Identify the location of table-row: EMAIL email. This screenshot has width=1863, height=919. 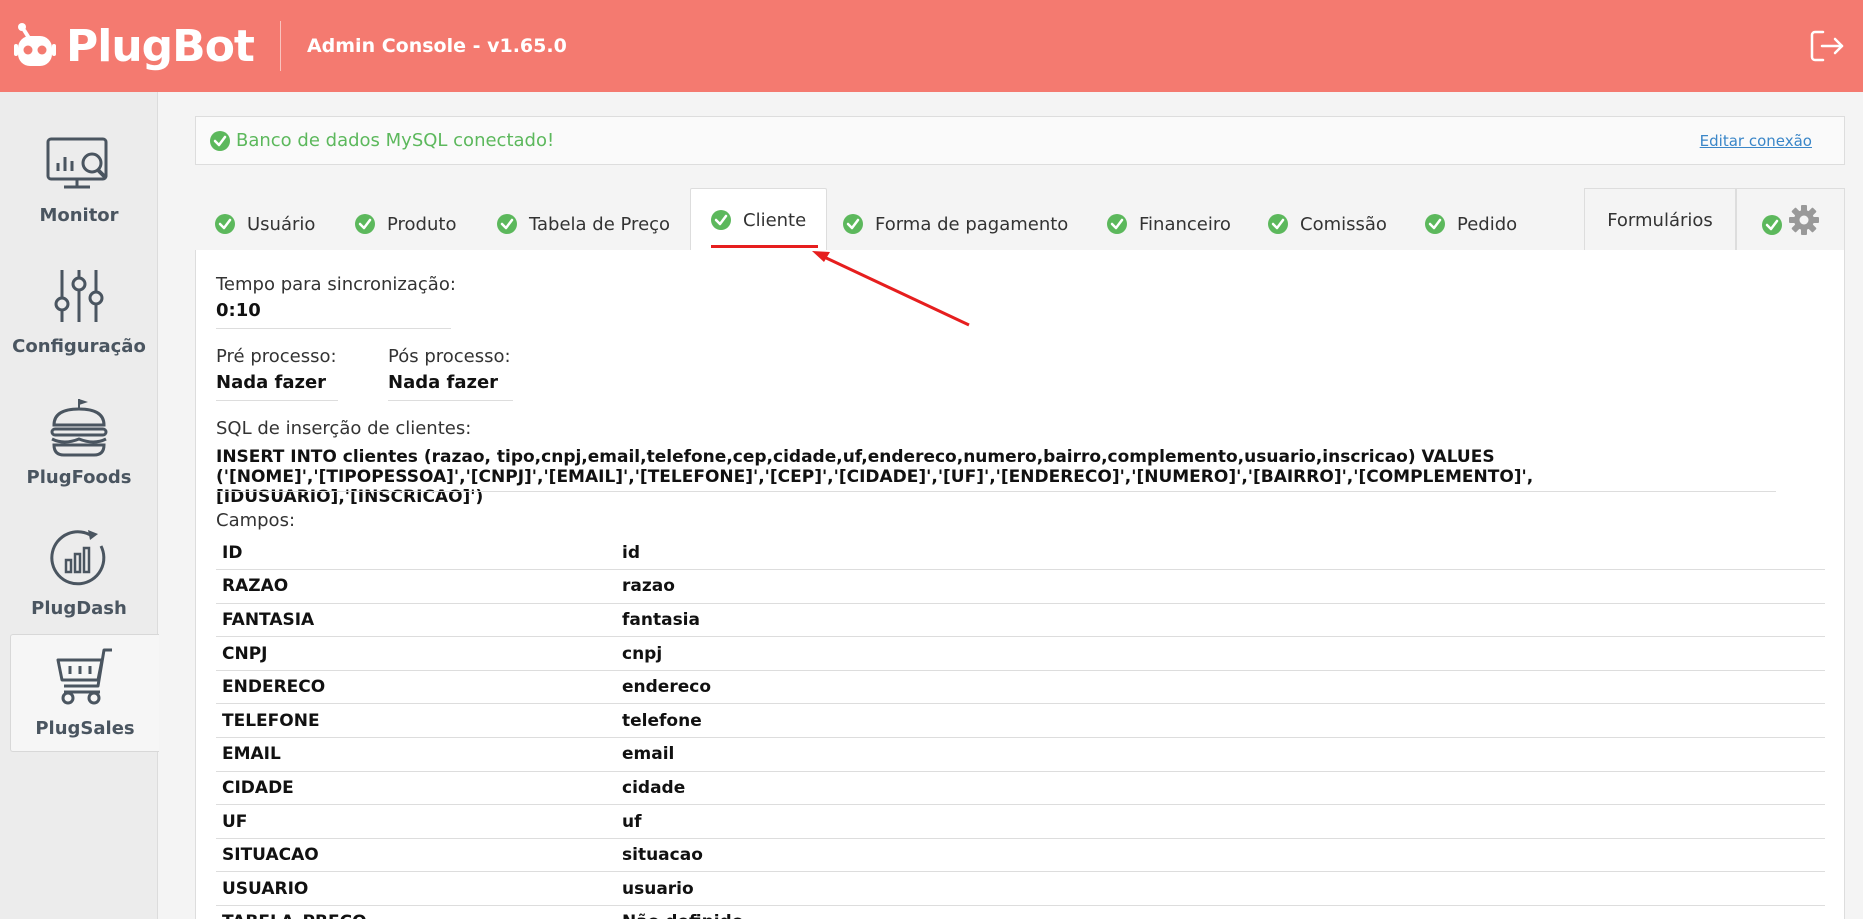
(1020, 754).